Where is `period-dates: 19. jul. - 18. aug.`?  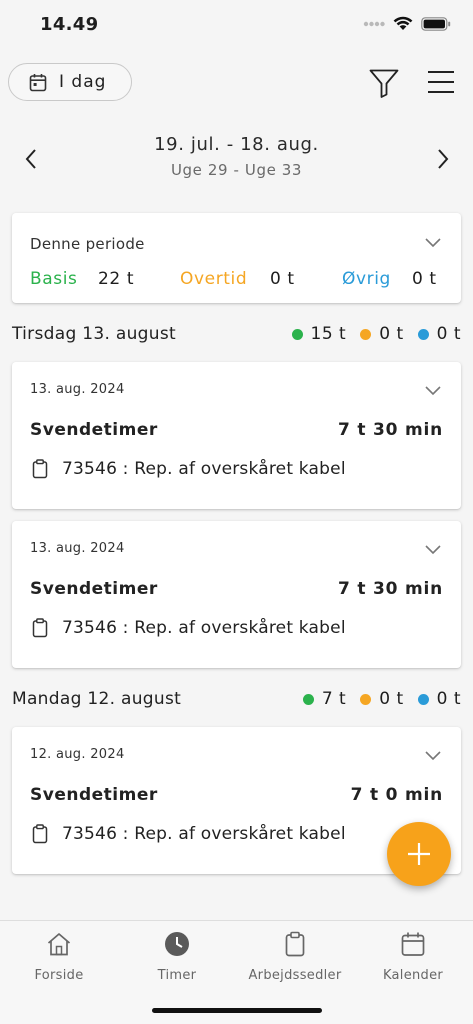
period-dates: 19. jul. - 18. aug. is located at coordinates (236, 144).